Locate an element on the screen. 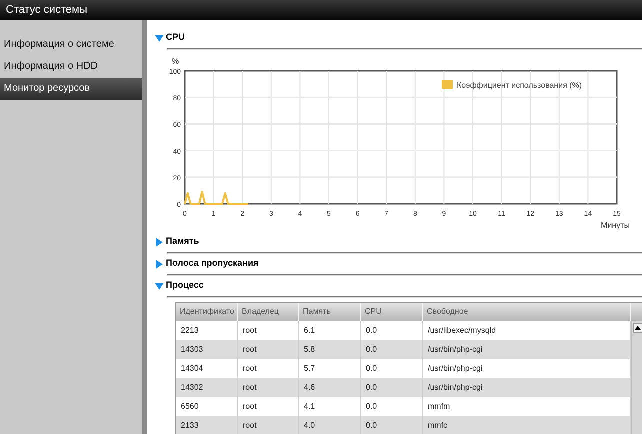  sidebar-item: Монитор ресурсов is located at coordinates (71, 89).